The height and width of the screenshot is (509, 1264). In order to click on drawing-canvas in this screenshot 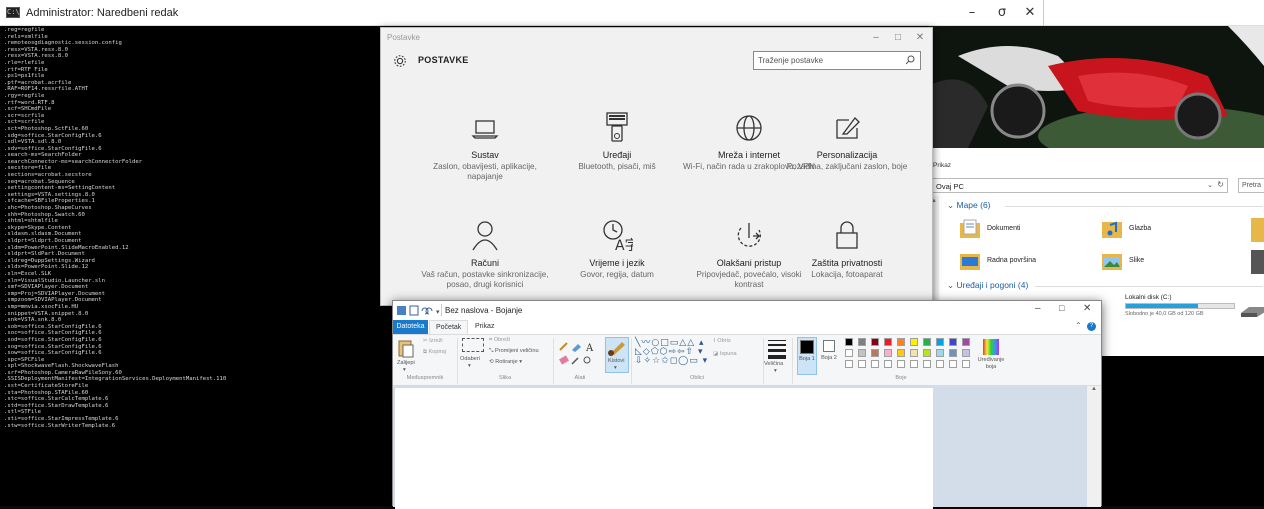, I will do `click(664, 448)`.